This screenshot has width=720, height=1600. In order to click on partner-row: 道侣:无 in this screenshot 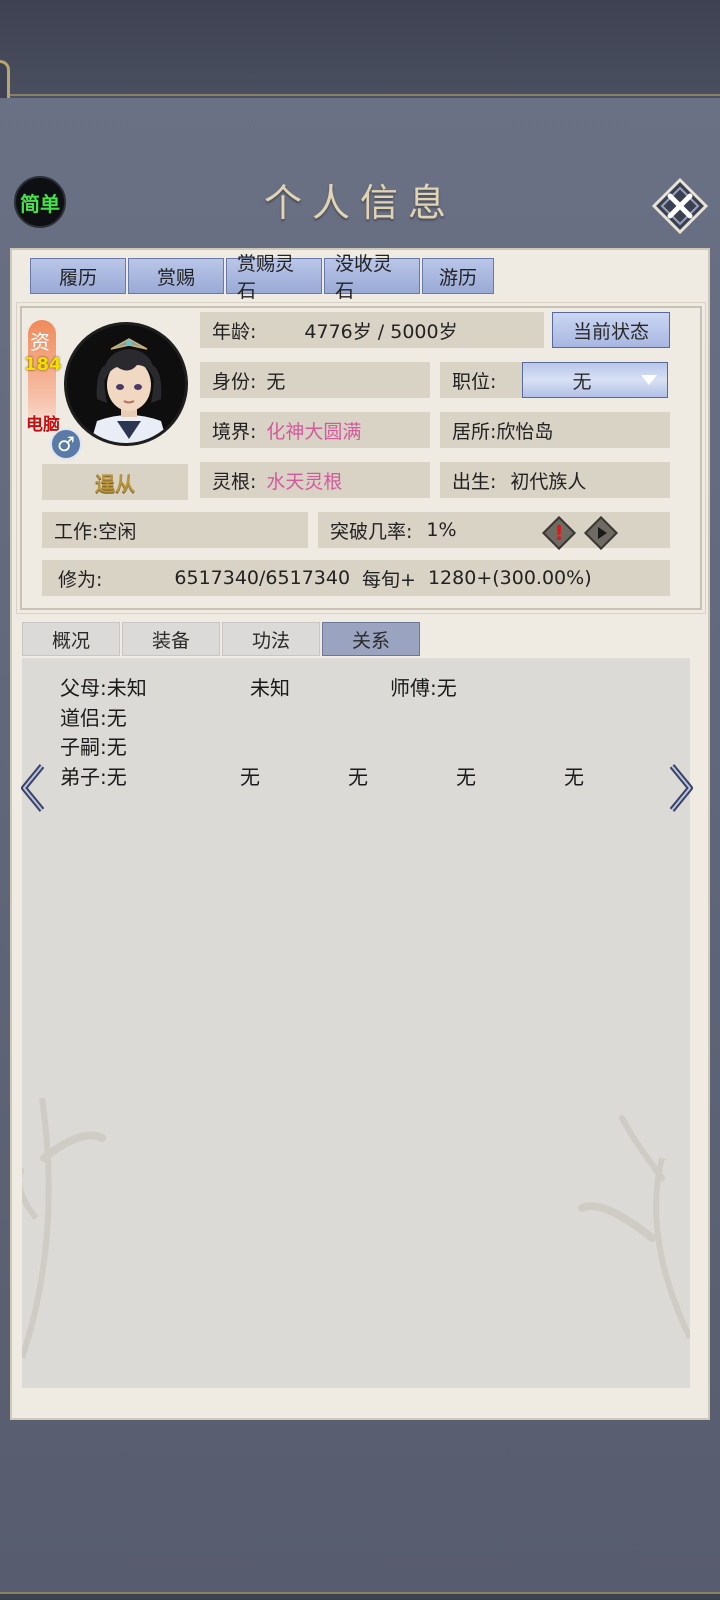, I will do `click(93, 716)`.